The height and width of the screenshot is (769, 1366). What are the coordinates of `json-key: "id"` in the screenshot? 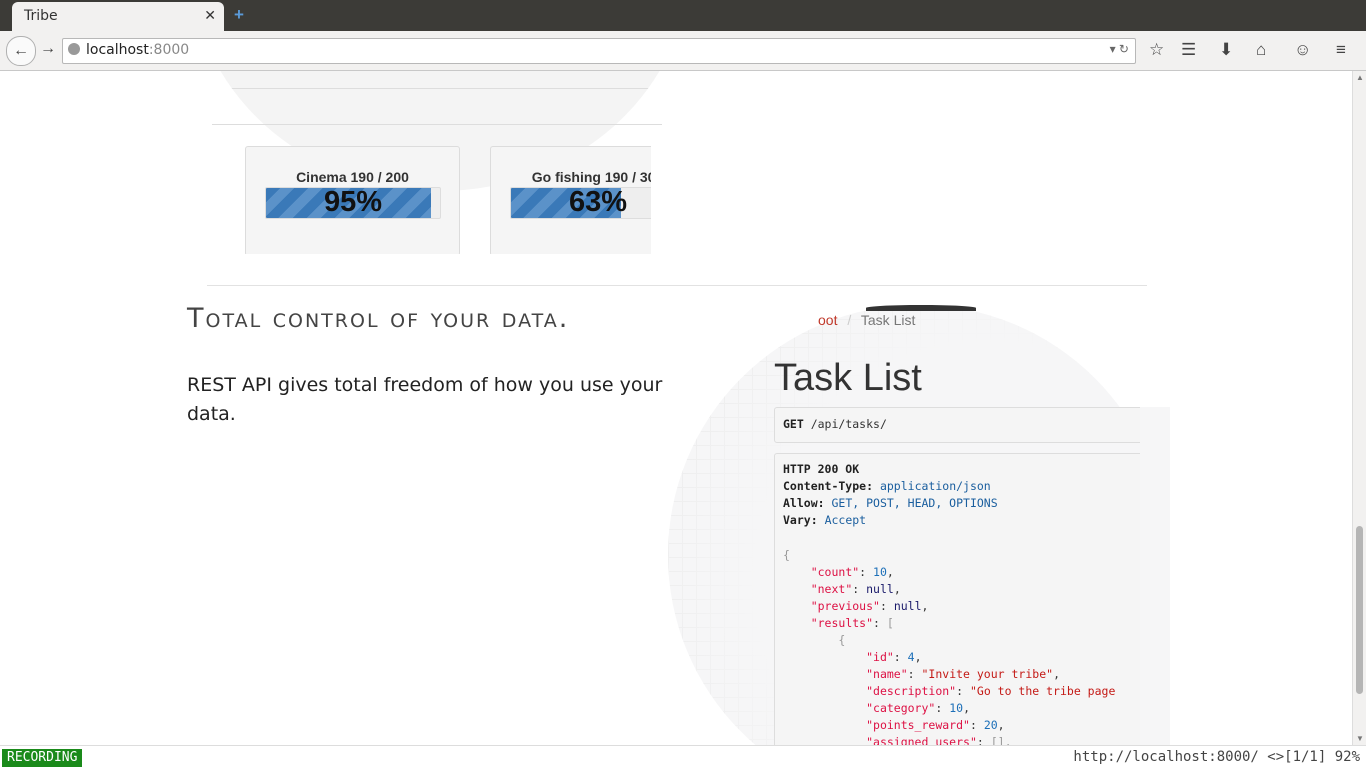 It's located at (880, 657).